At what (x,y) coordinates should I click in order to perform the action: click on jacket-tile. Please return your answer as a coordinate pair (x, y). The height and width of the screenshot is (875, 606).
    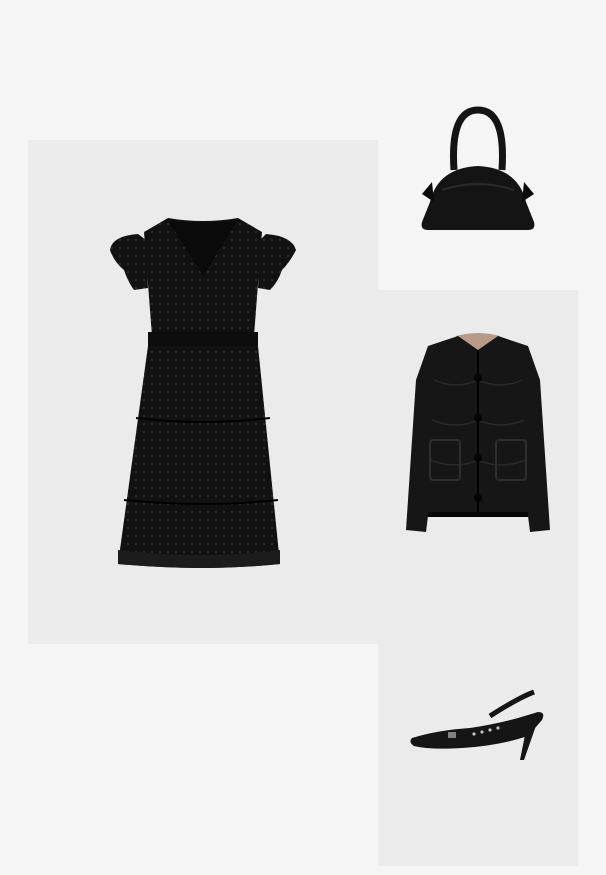
    Looking at the image, I should click on (478, 435).